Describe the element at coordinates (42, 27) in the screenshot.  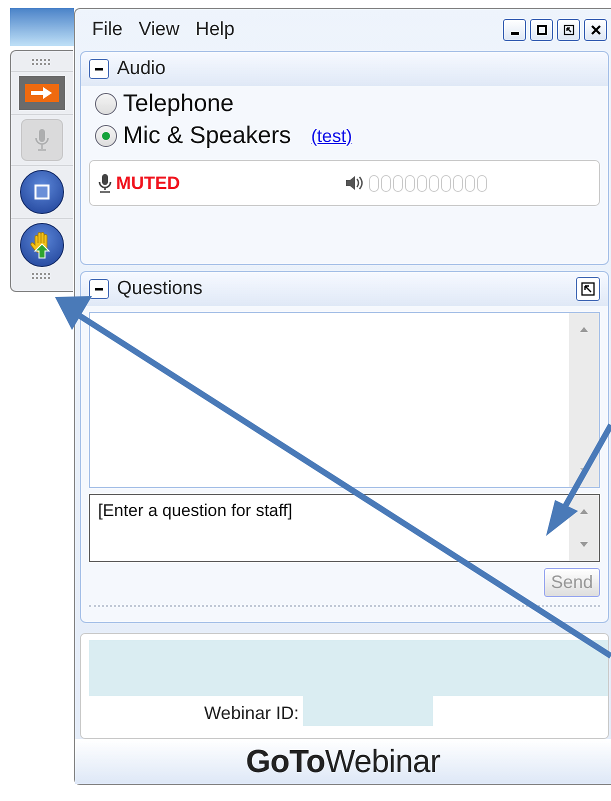
I see `desktop-strip` at that location.